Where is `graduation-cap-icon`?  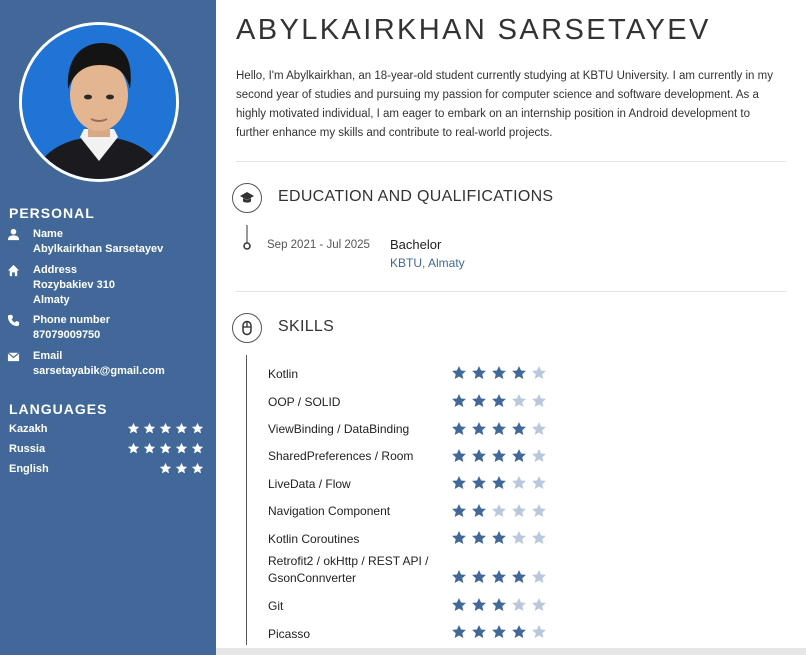 graduation-cap-icon is located at coordinates (247, 198).